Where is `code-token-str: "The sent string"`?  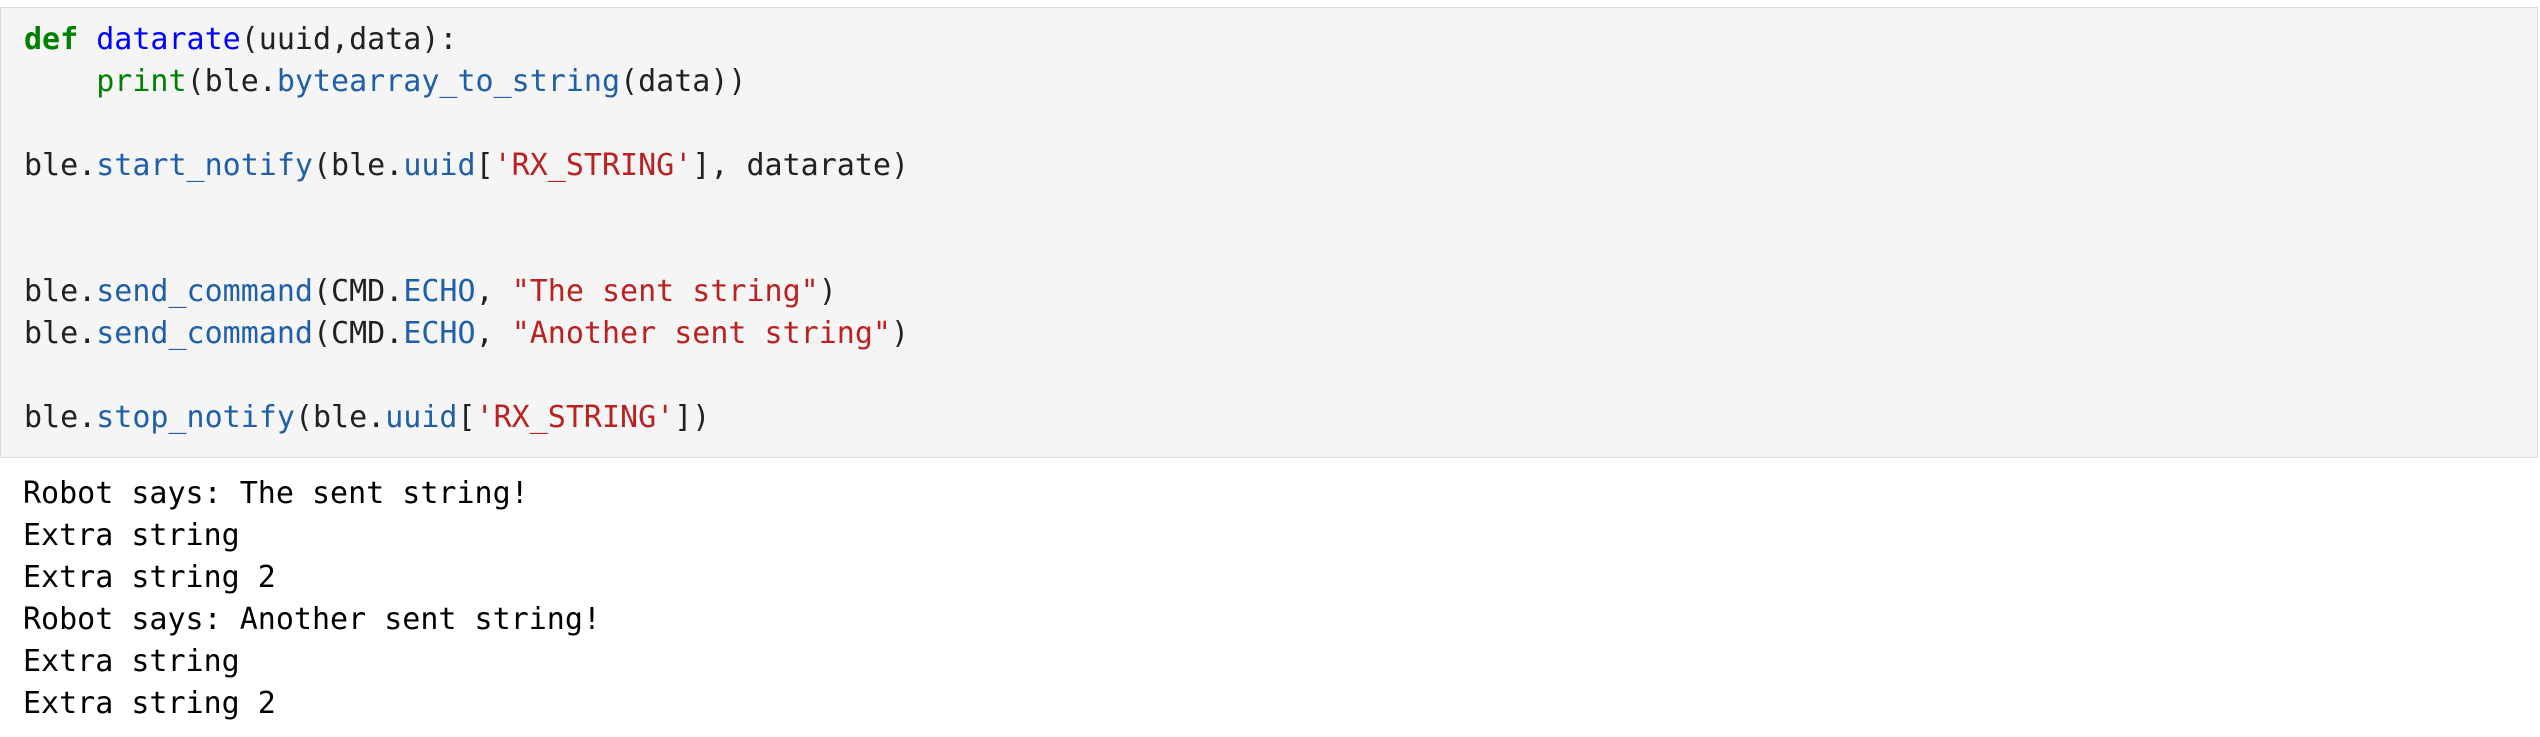
code-token-str: "The sent string" is located at coordinates (665, 291).